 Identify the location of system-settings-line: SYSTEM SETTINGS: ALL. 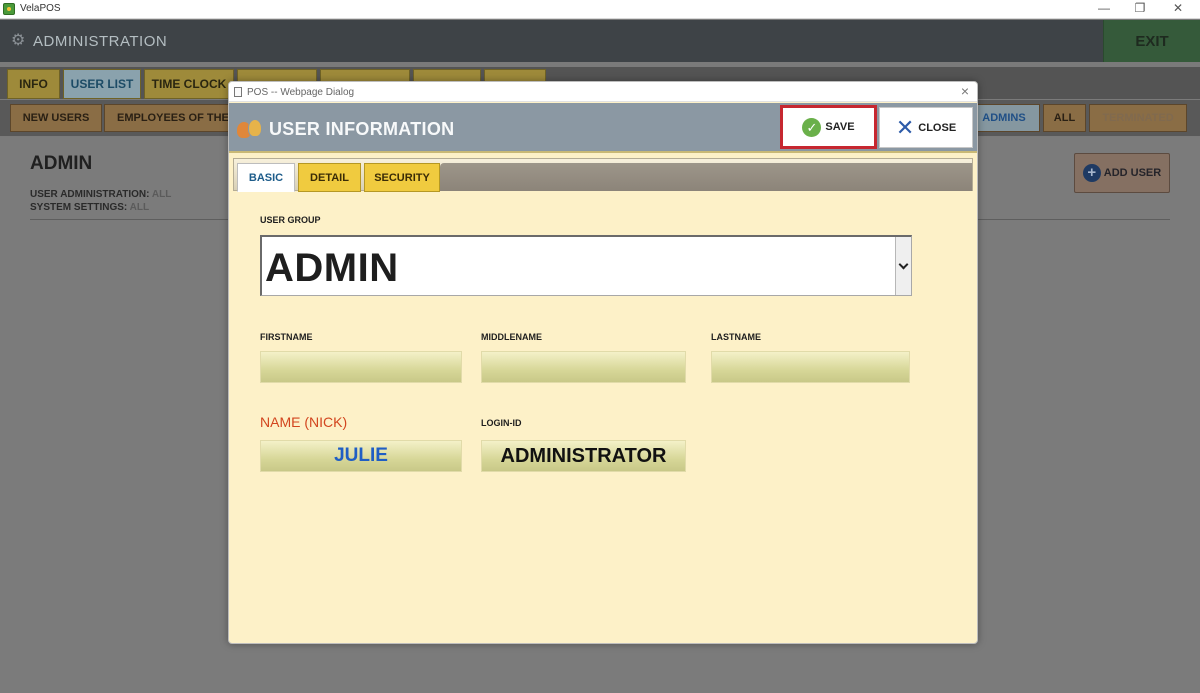
(89, 207).